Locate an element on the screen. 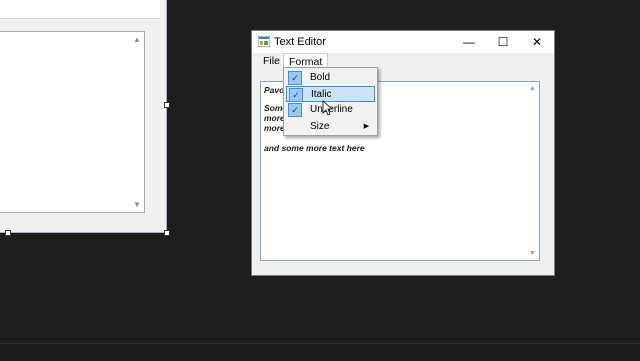  menu-item-size: Size ▶ is located at coordinates (330, 127).